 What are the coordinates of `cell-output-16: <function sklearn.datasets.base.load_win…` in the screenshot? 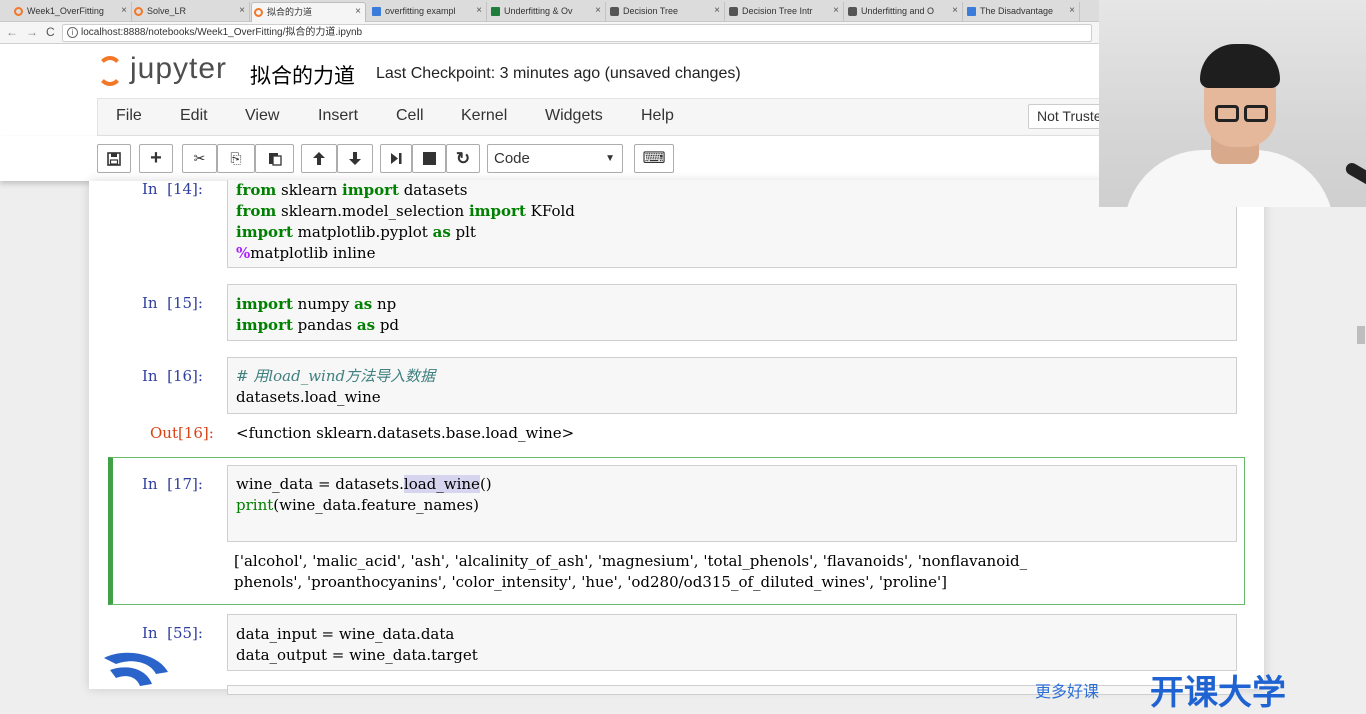 It's located at (405, 433).